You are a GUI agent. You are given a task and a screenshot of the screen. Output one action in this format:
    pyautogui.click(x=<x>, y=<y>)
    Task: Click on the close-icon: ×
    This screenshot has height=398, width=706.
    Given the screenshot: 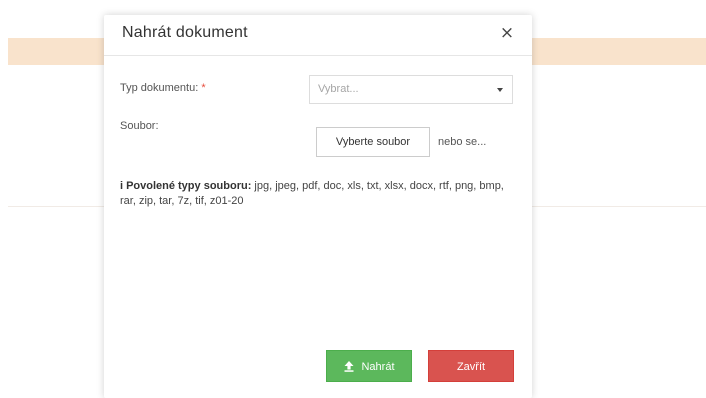 What is the action you would take?
    pyautogui.click(x=507, y=34)
    